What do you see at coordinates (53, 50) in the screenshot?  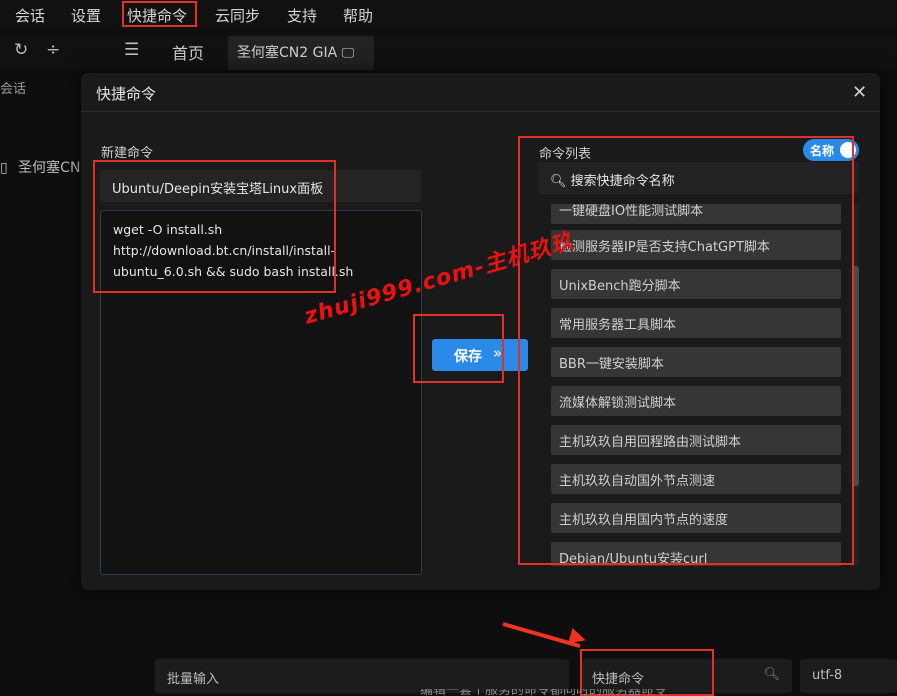 I see `split-icon: ÷` at bounding box center [53, 50].